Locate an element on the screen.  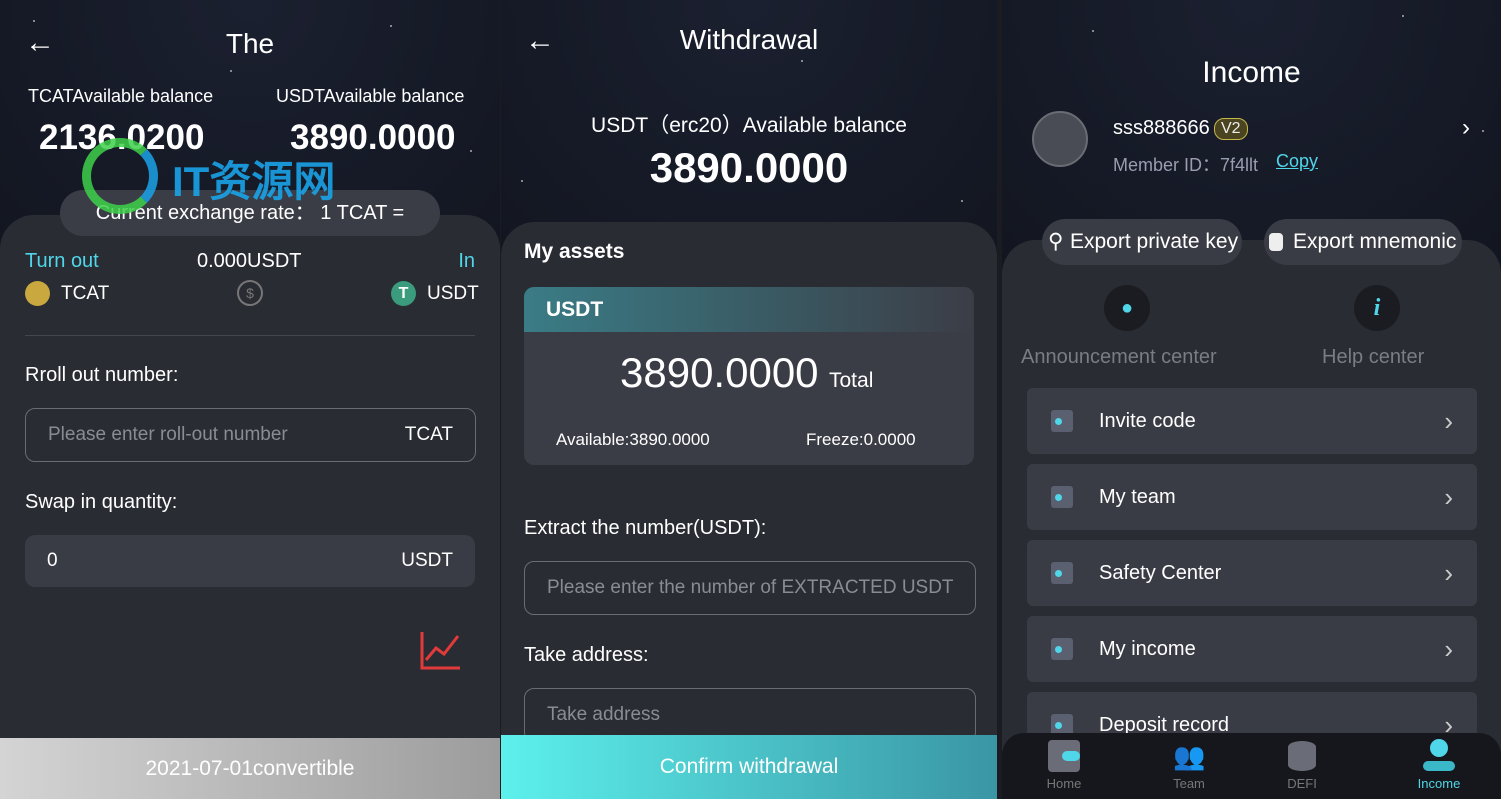
username: sss888666 is located at coordinates (1161, 128).